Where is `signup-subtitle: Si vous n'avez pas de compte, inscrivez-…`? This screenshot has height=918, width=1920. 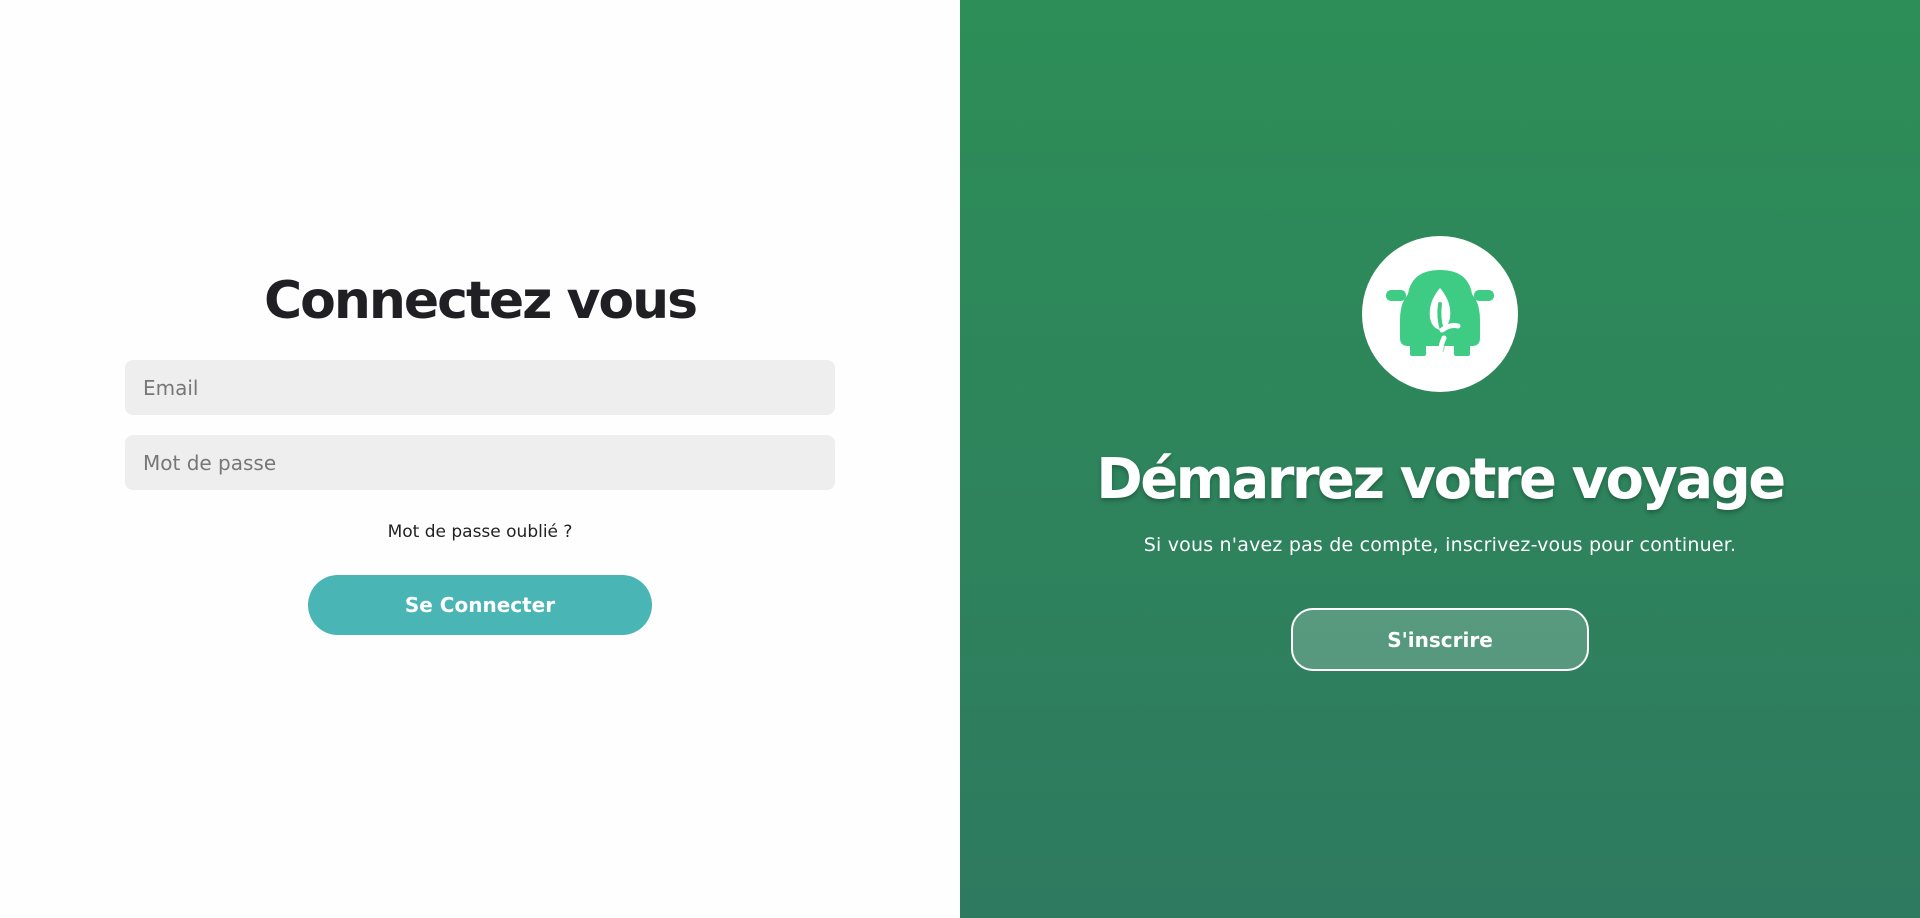 signup-subtitle: Si vous n'avez pas de compte, inscrivez-… is located at coordinates (1440, 545).